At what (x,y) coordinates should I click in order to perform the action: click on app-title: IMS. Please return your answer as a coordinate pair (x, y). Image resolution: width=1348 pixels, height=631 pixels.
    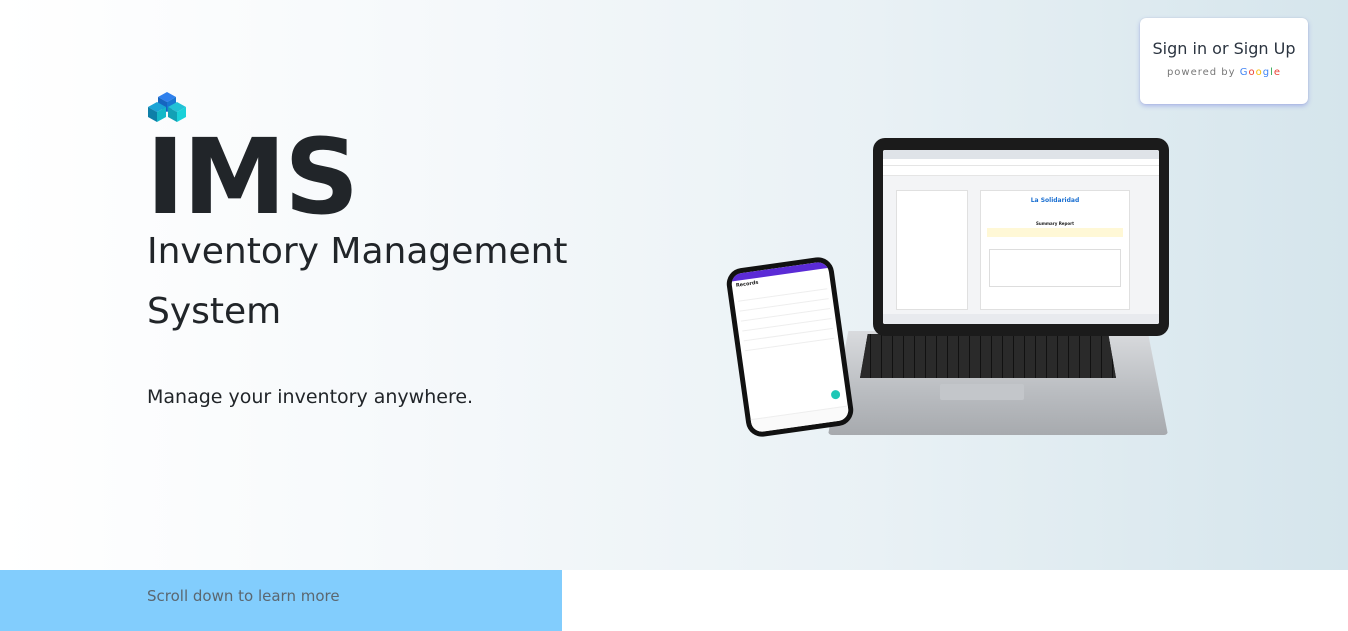
    Looking at the image, I should click on (252, 177).